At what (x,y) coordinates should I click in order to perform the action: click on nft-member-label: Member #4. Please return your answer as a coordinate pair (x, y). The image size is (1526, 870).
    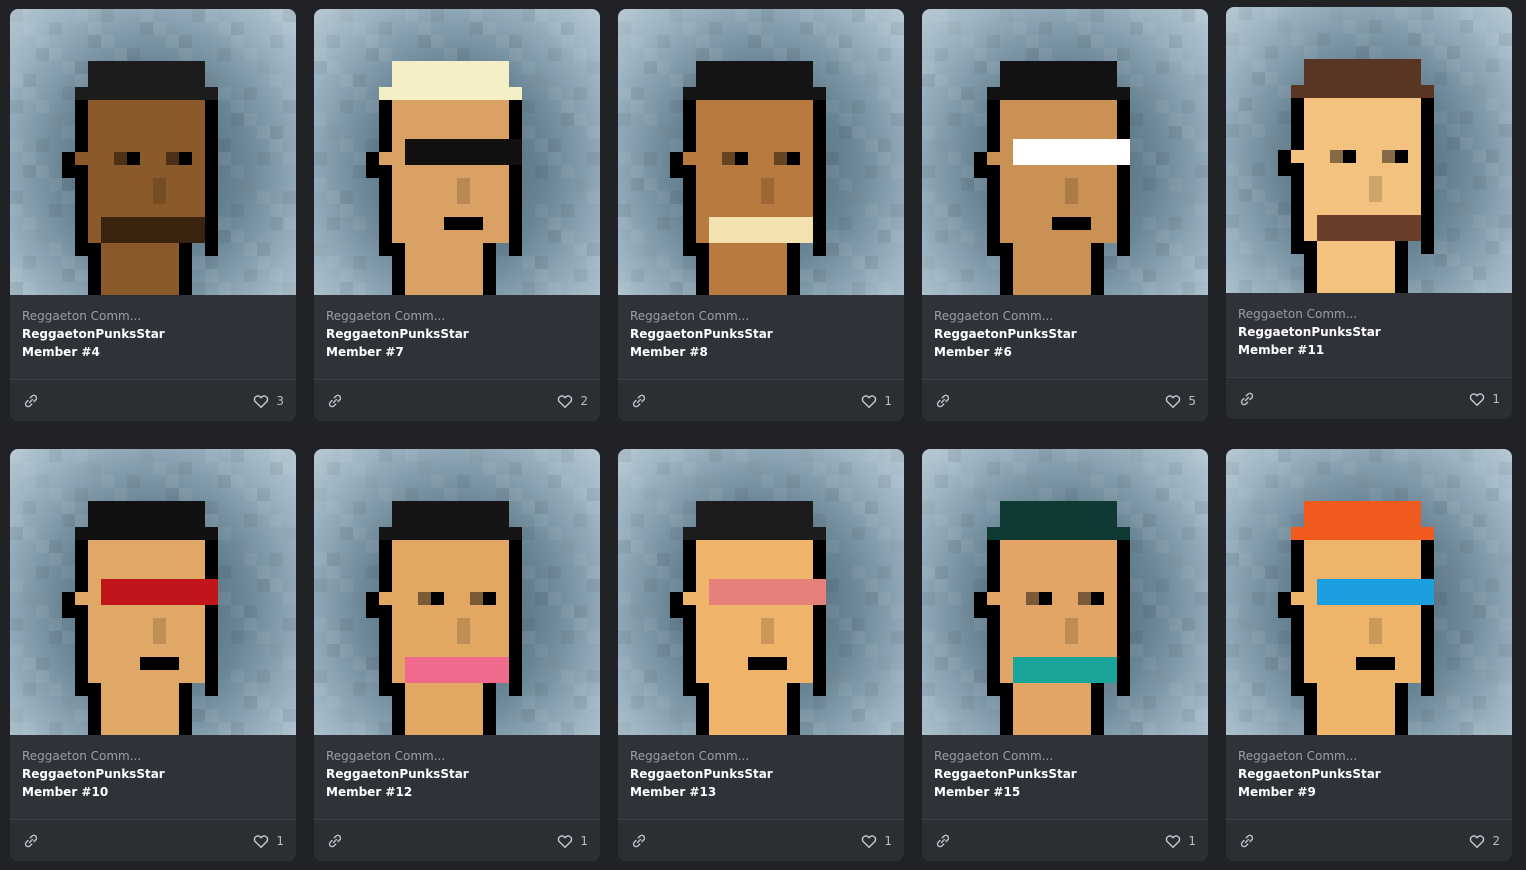
    Looking at the image, I should click on (61, 352).